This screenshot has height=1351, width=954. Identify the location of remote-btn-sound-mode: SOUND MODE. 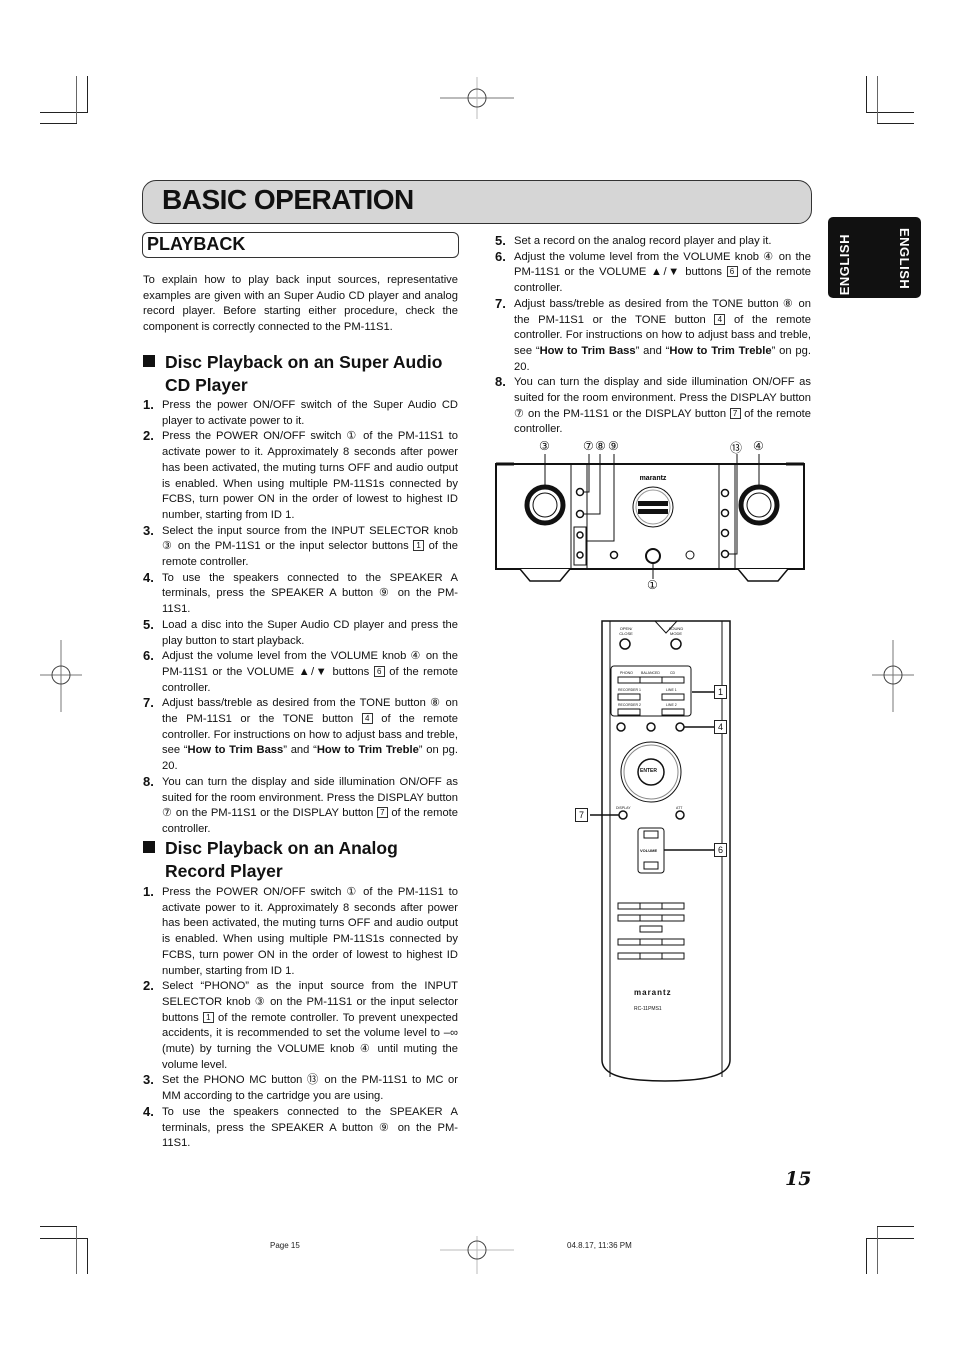
(676, 631).